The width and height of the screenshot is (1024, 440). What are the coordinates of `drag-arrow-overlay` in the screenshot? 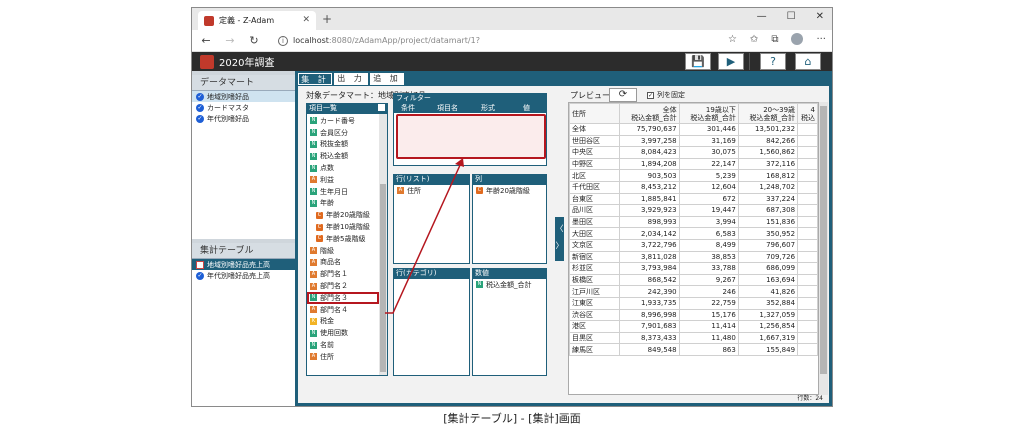 It's located at (424, 236).